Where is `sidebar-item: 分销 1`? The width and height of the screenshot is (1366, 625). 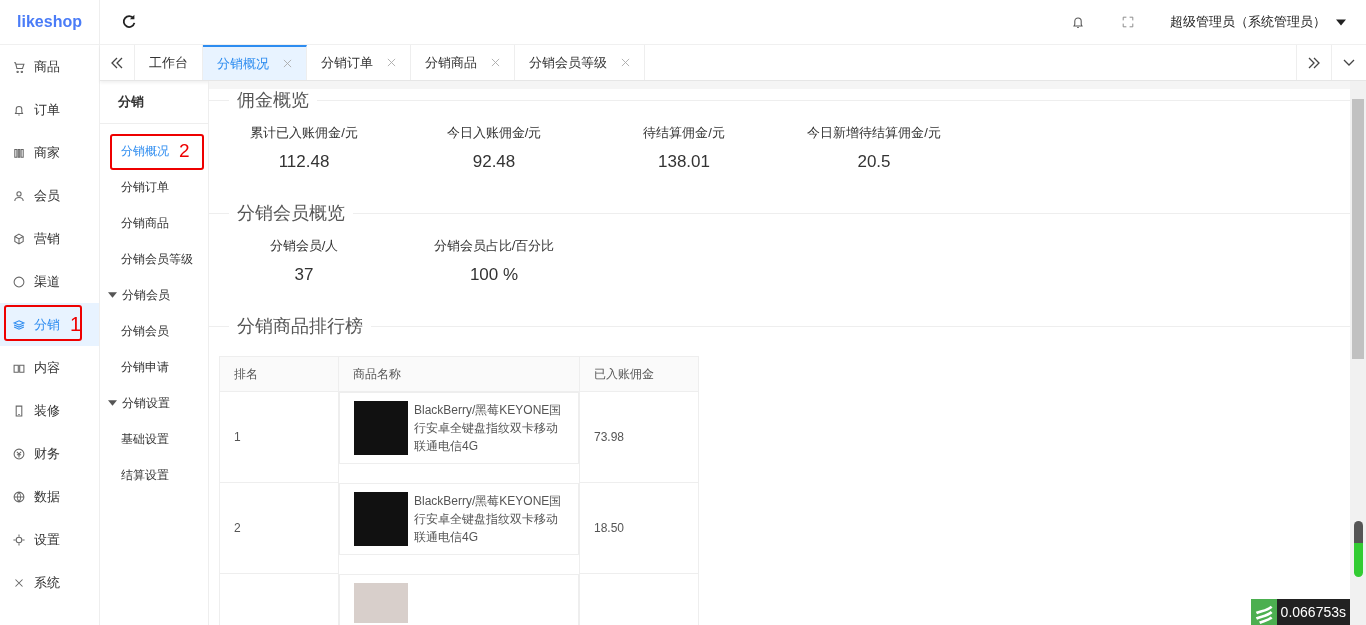
sidebar-item: 分销 1 is located at coordinates (49, 324).